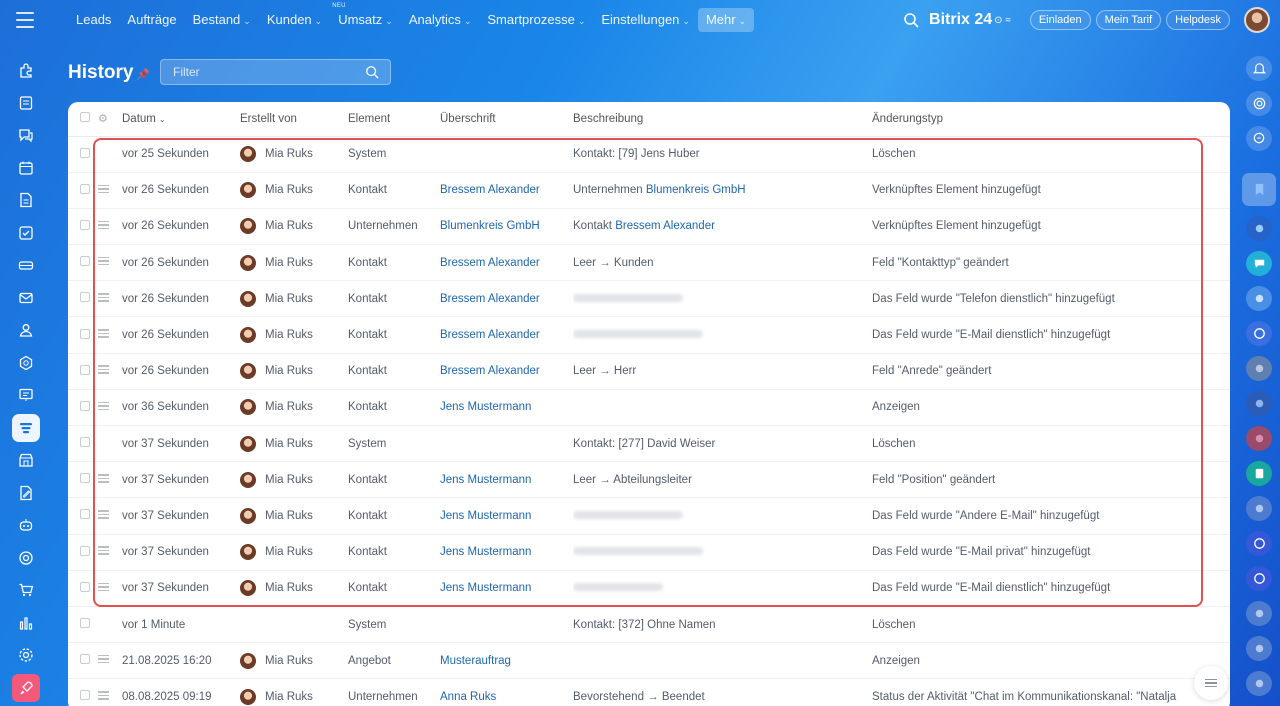  Describe the element at coordinates (1259, 298) in the screenshot. I see `group-avatar-icon` at that location.